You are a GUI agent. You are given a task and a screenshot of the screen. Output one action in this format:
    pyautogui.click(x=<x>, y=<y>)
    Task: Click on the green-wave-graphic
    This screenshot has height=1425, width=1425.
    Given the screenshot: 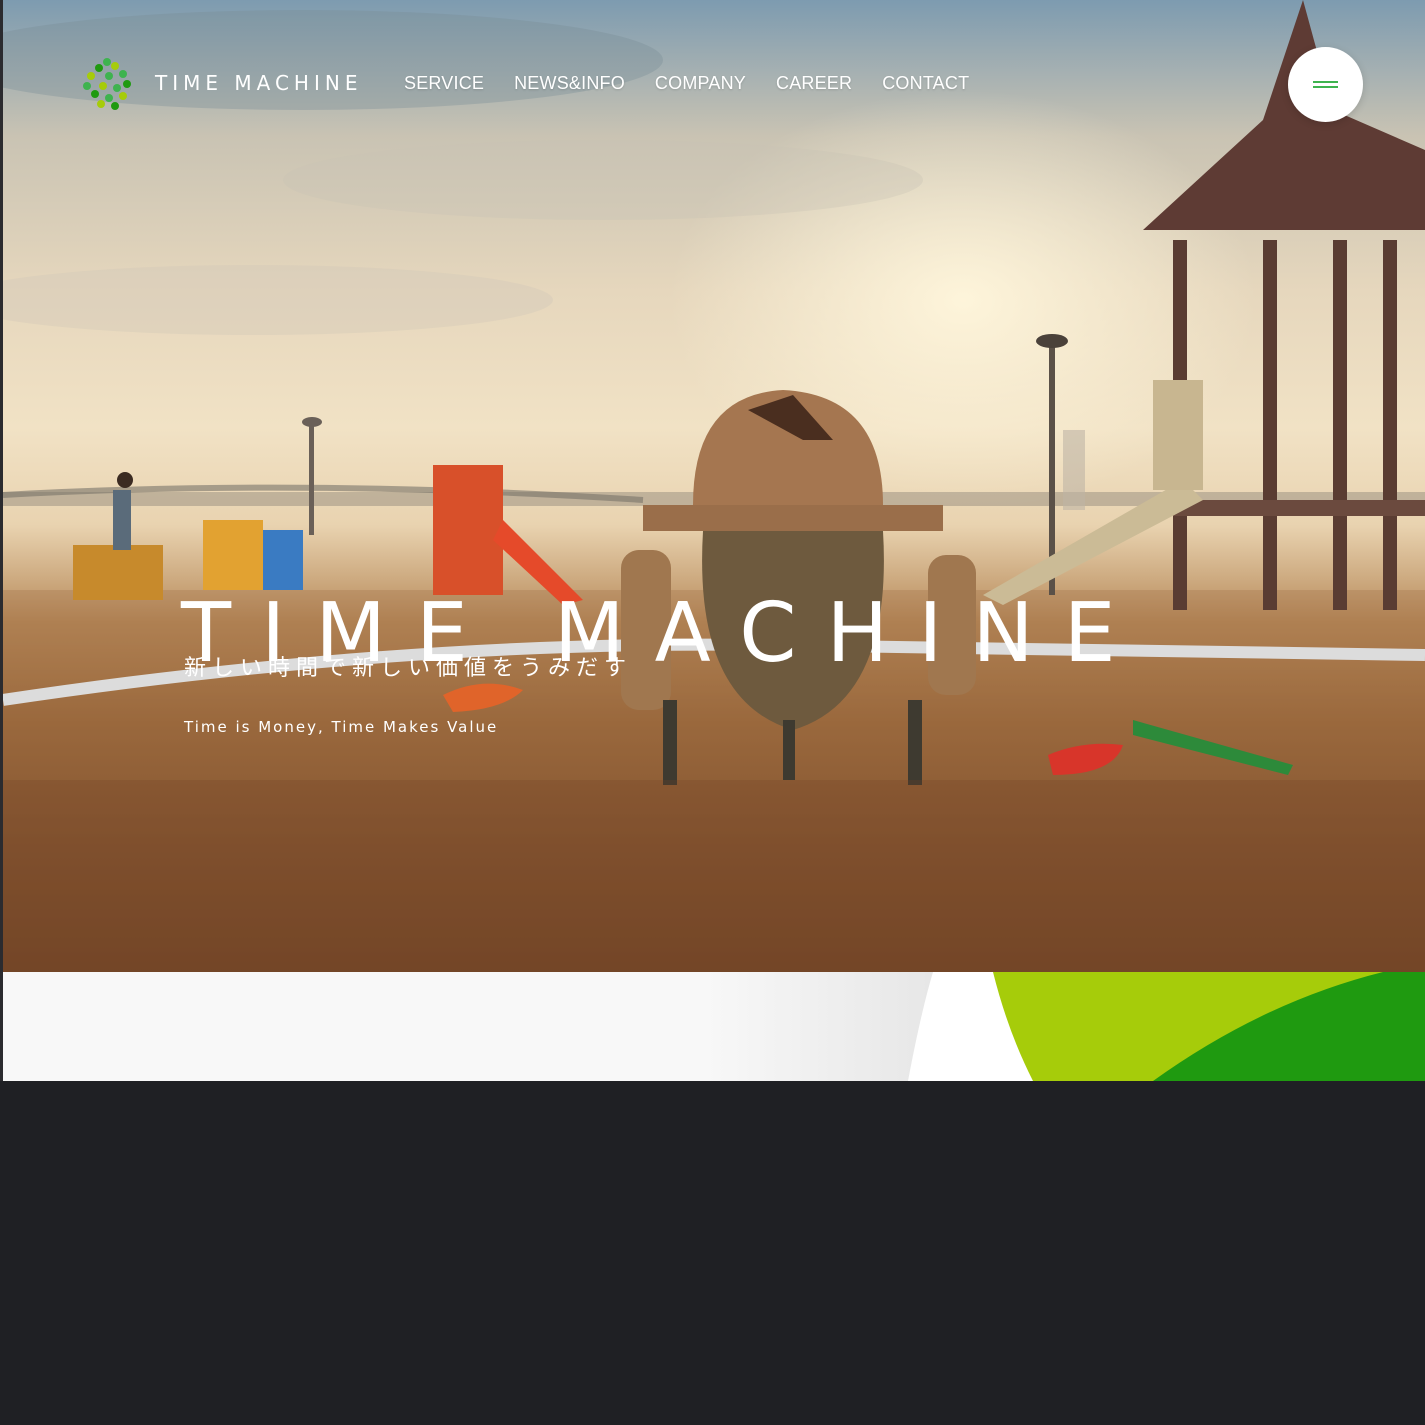 What is the action you would take?
    pyautogui.click(x=1064, y=1026)
    